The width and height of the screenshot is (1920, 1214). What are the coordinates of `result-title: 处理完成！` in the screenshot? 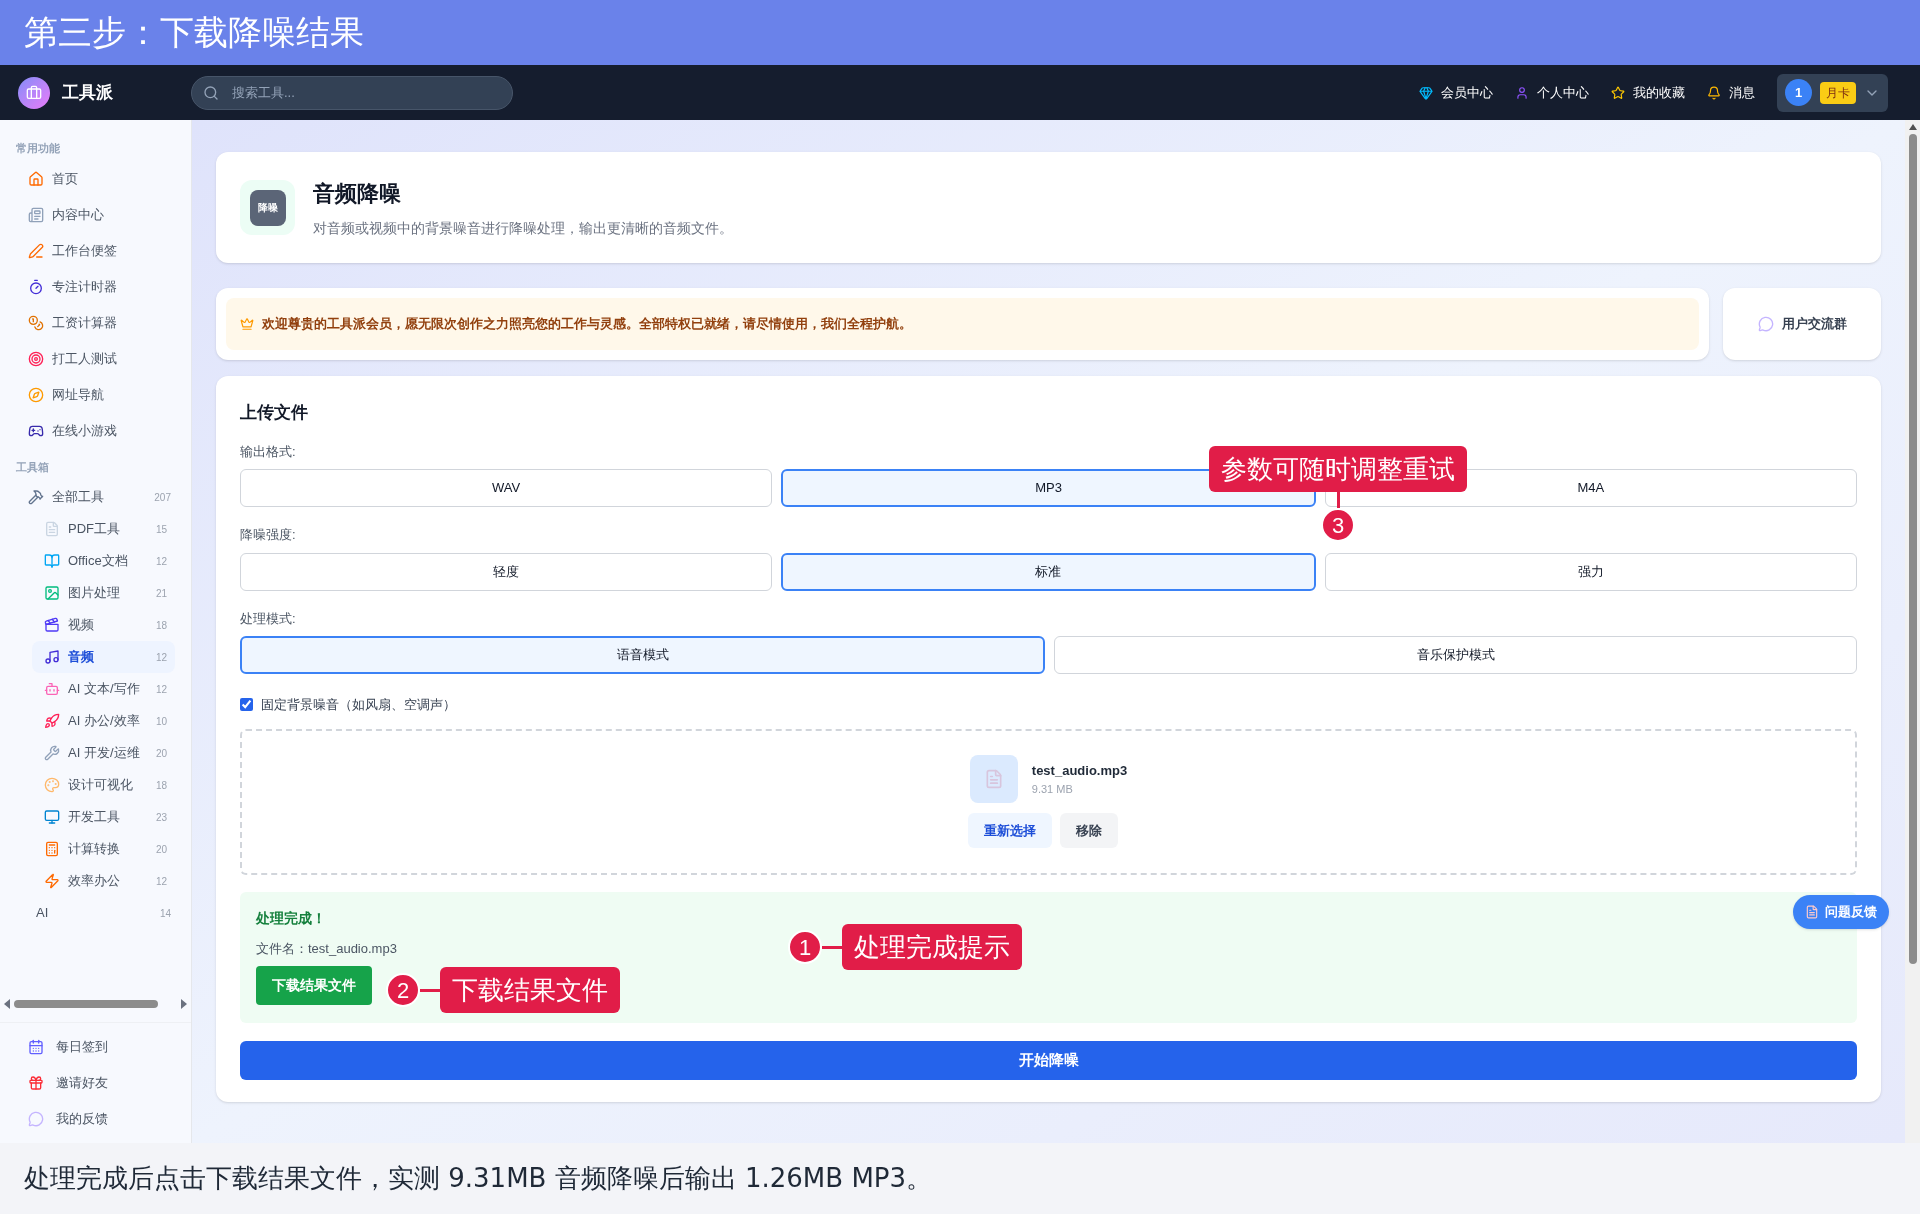 It's located at (291, 918).